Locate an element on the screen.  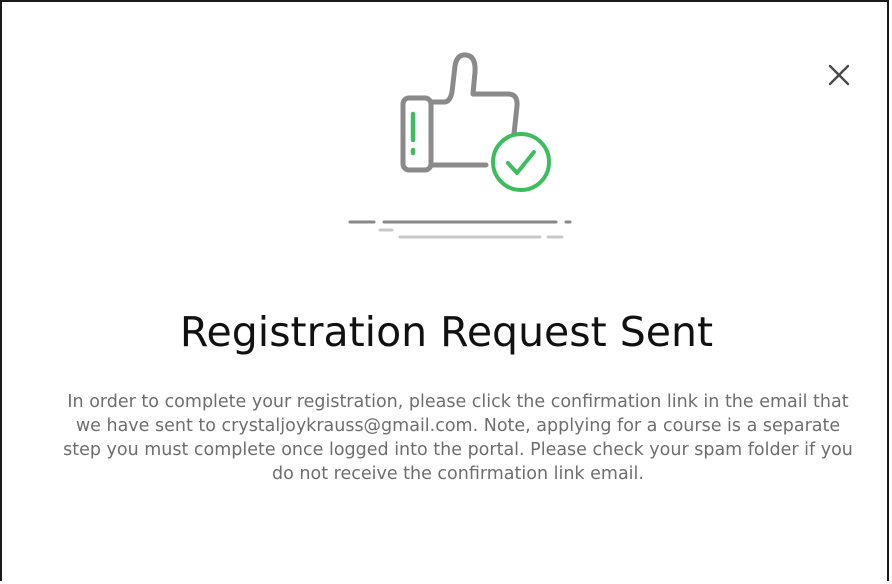
dialog-title: Registration Request Sent is located at coordinates (446, 332).